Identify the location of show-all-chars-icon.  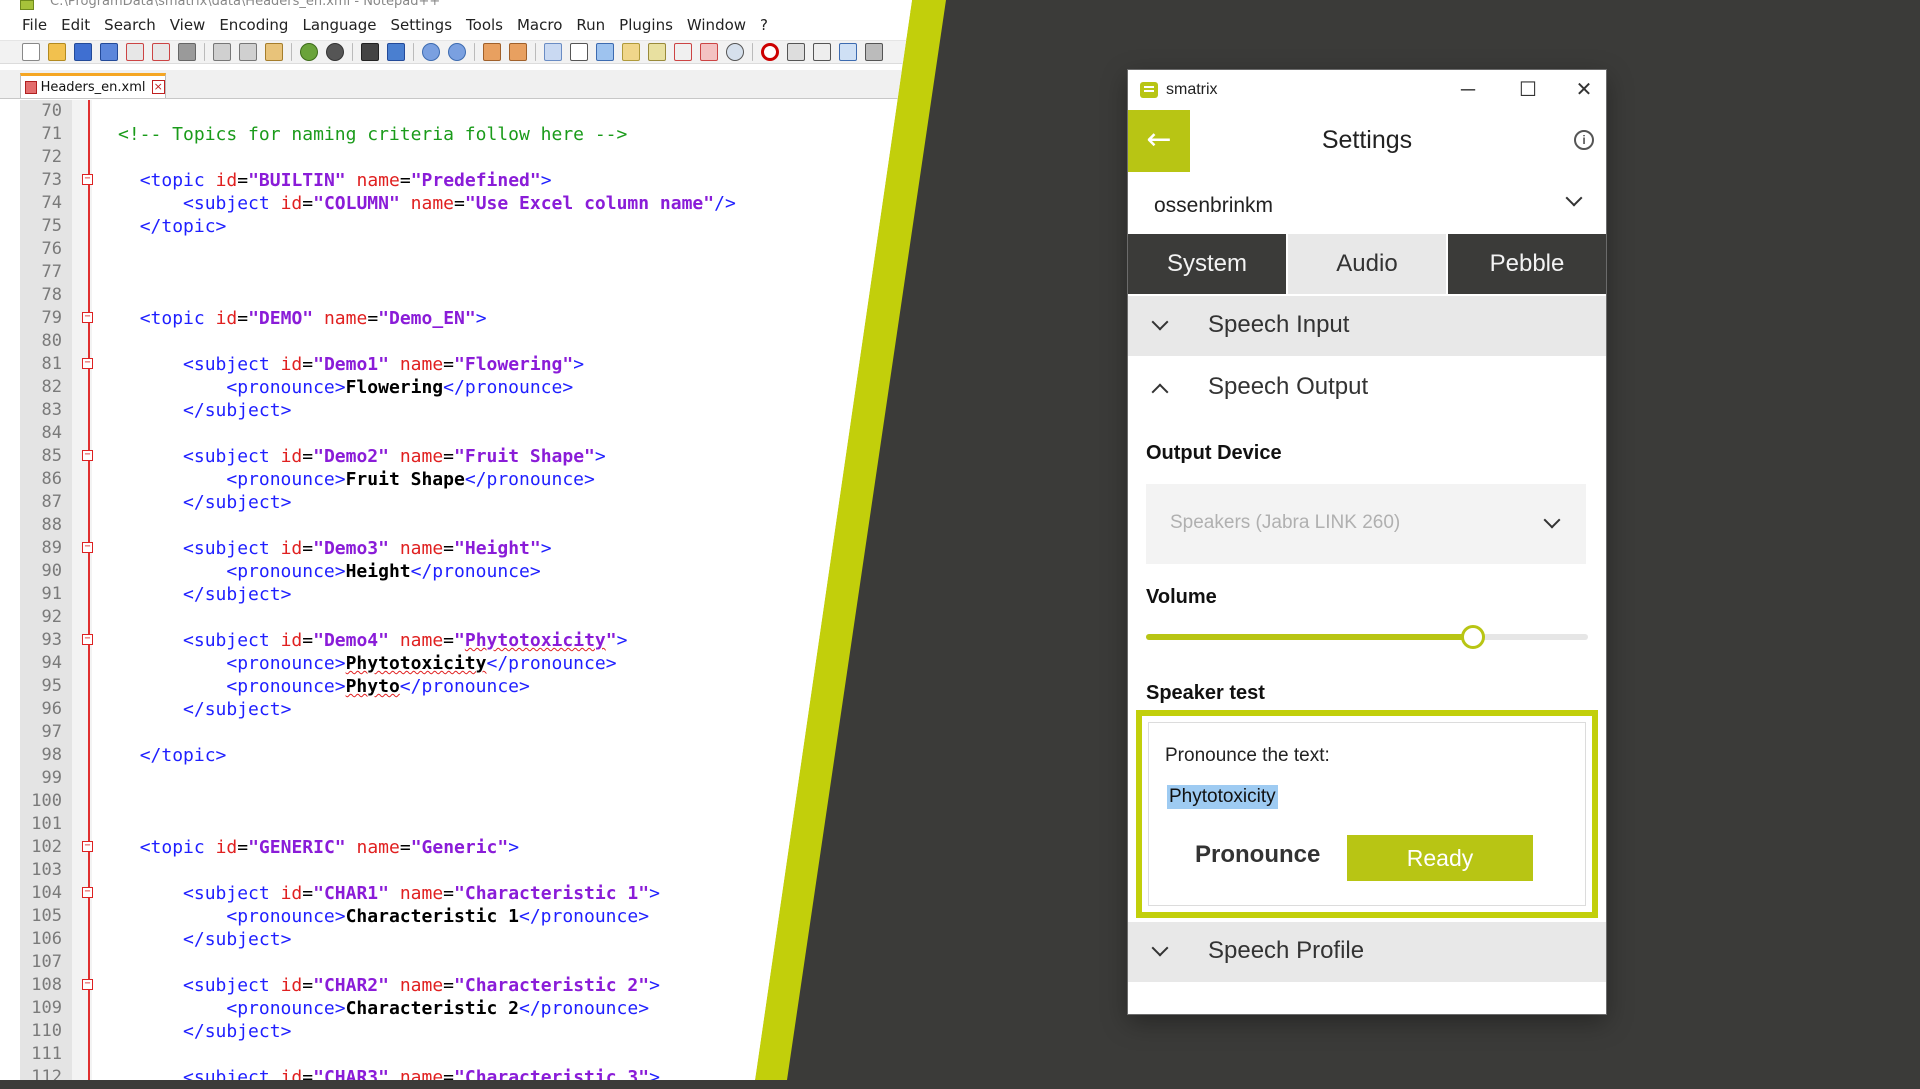
(579, 52).